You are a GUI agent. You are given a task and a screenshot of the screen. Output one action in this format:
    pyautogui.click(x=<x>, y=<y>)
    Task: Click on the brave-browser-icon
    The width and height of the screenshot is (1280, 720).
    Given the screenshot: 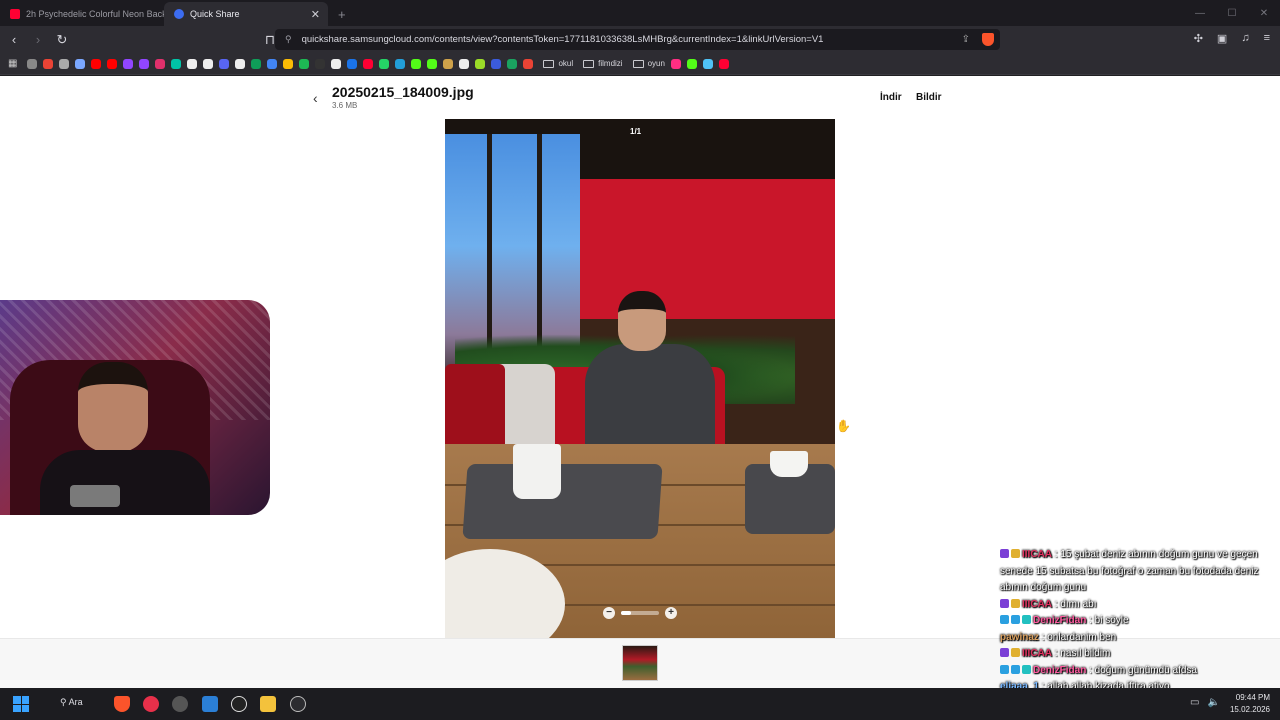 What is the action you would take?
    pyautogui.click(x=122, y=704)
    